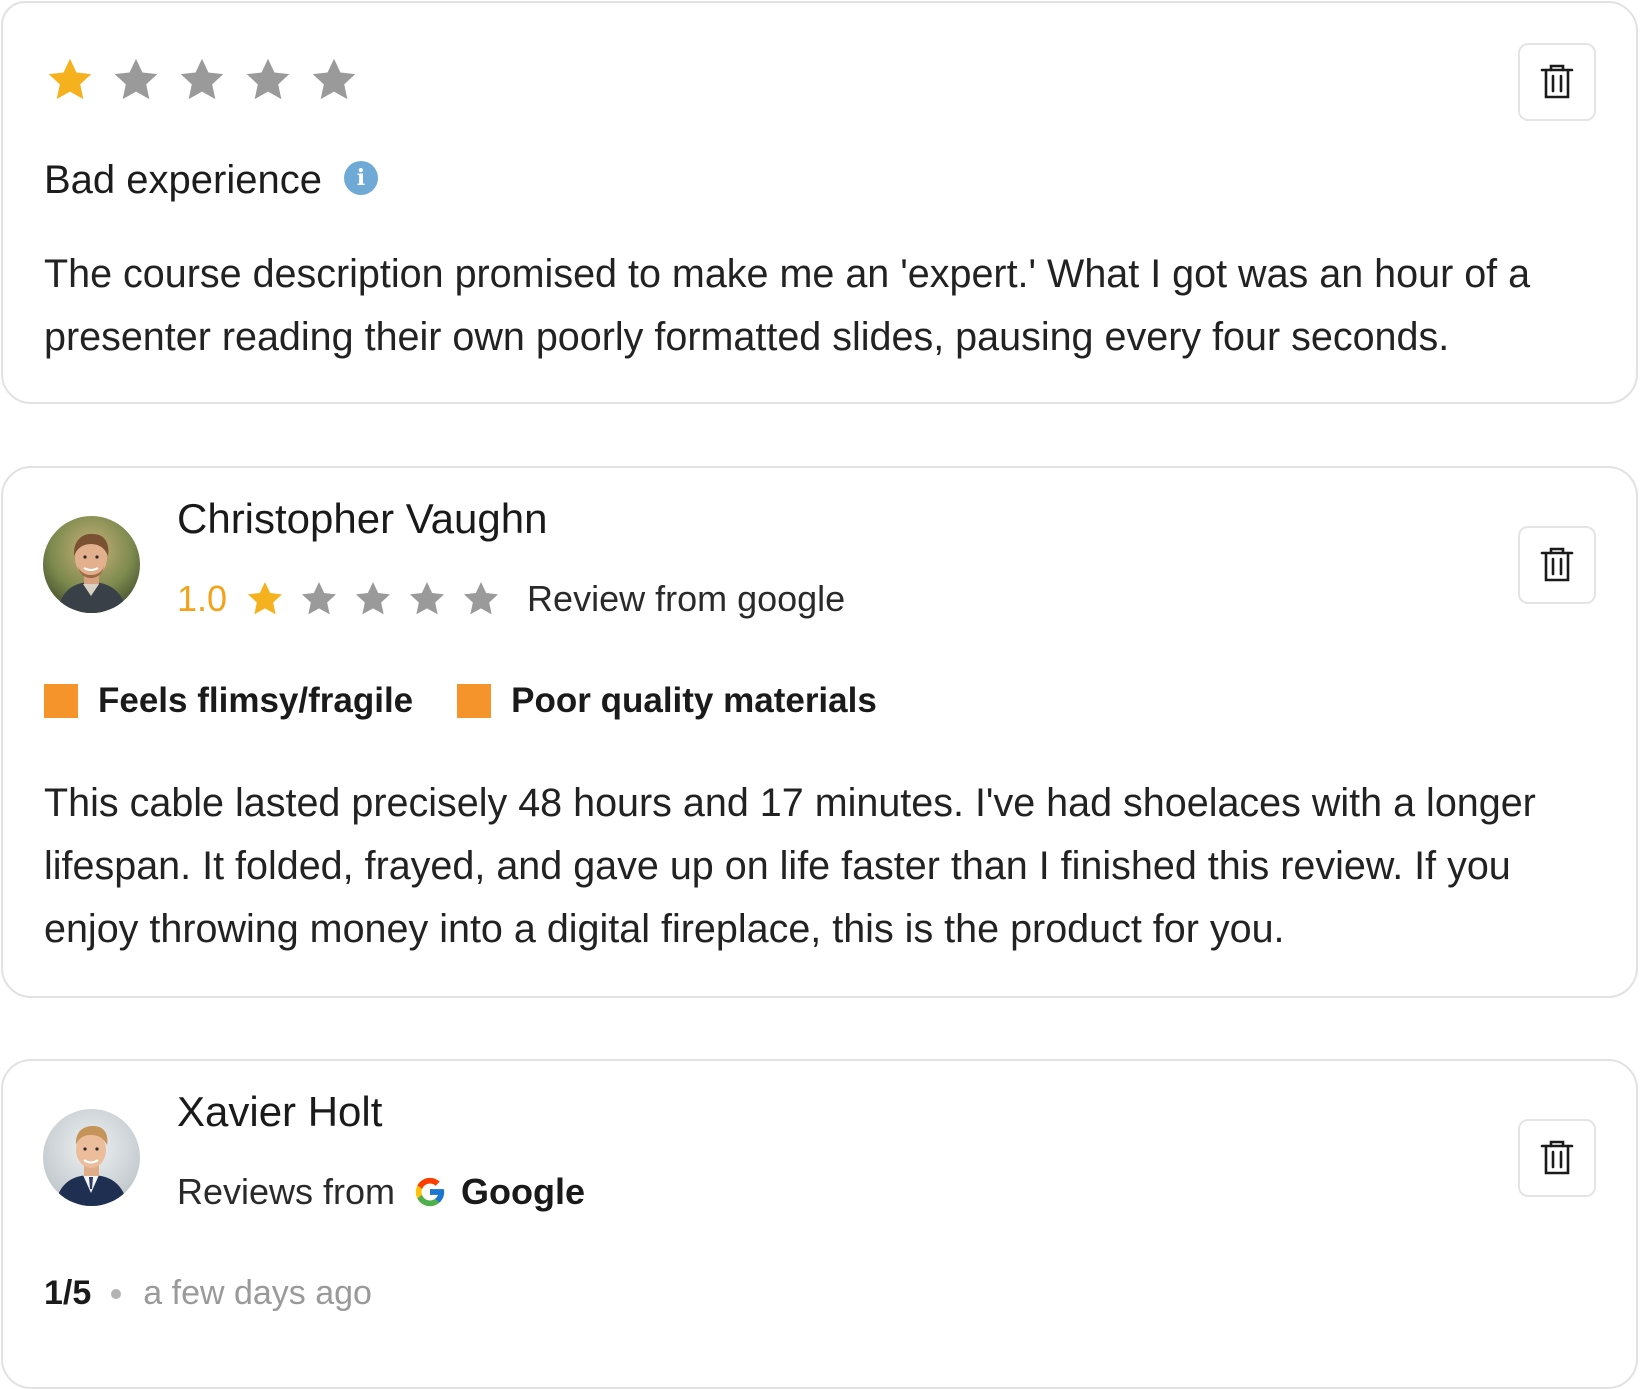  What do you see at coordinates (202, 598) in the screenshot?
I see `rating-value: 1.0` at bounding box center [202, 598].